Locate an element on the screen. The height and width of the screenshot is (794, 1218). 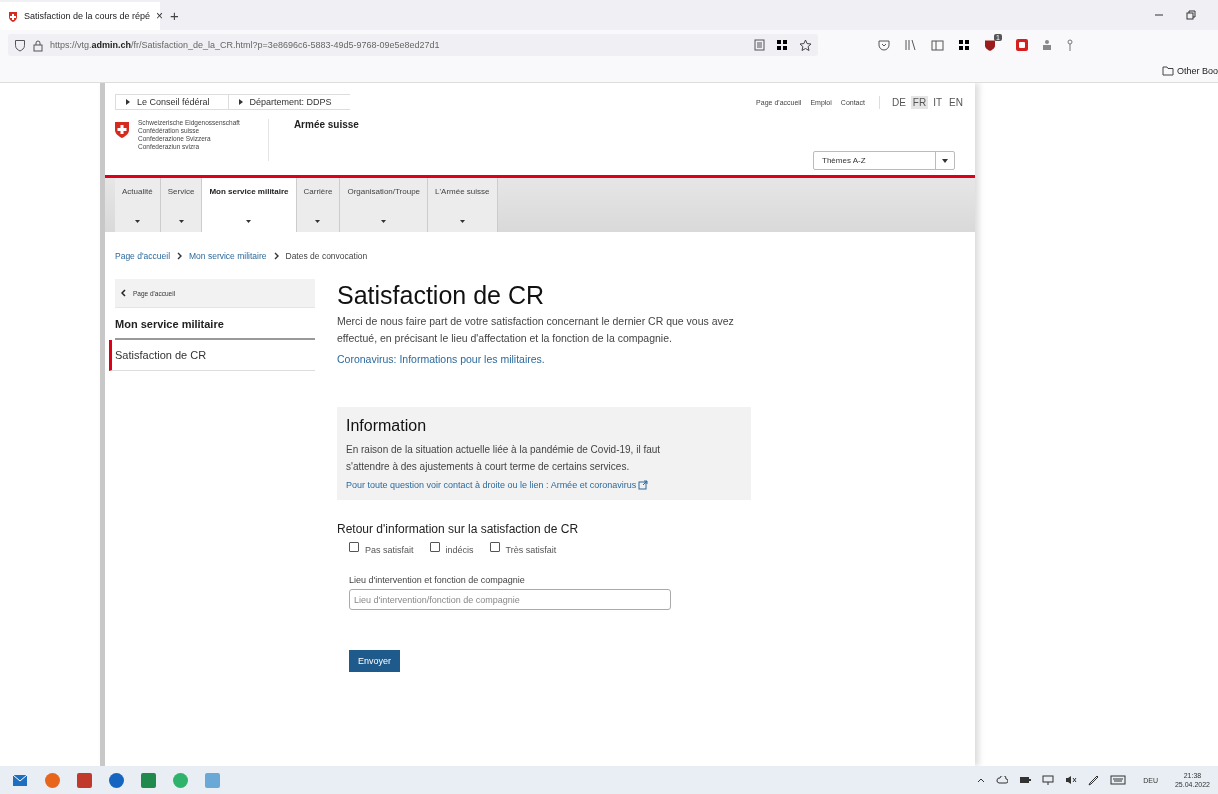
chevron-up-icon is located at coordinates (981, 780).